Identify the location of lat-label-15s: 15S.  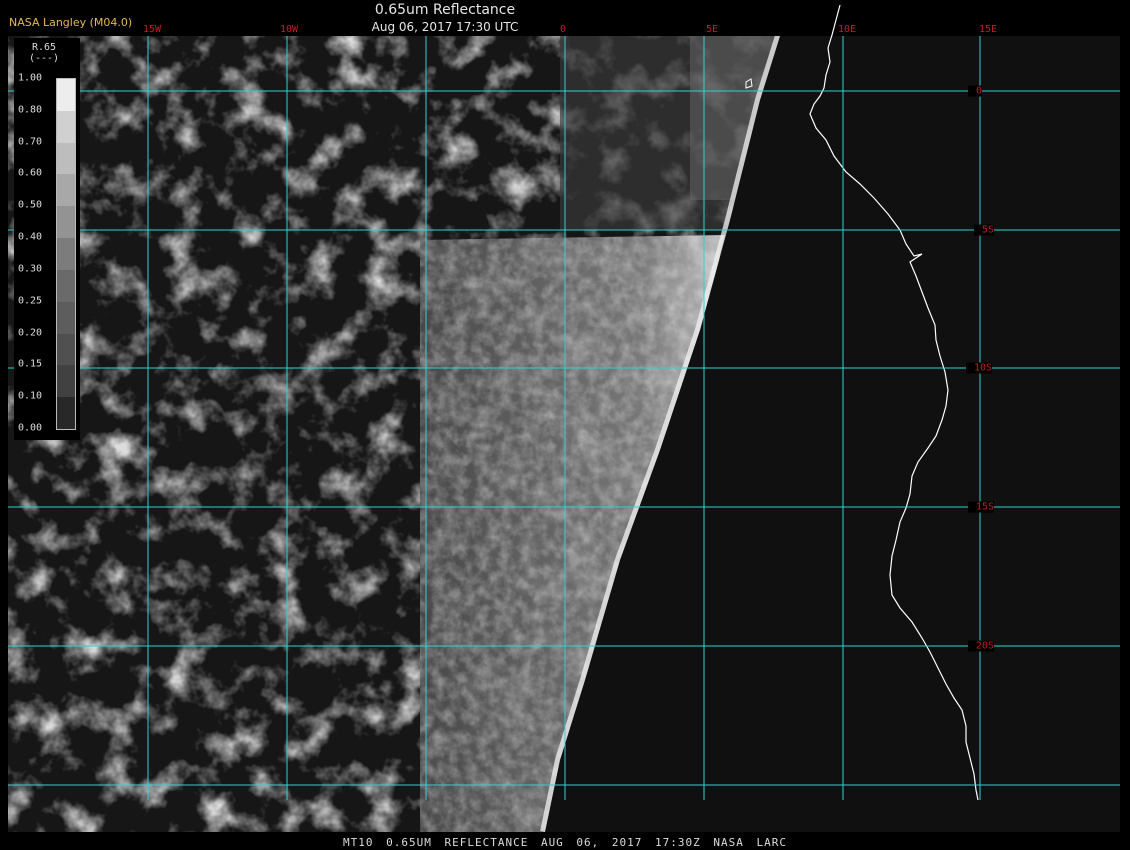
(981, 507).